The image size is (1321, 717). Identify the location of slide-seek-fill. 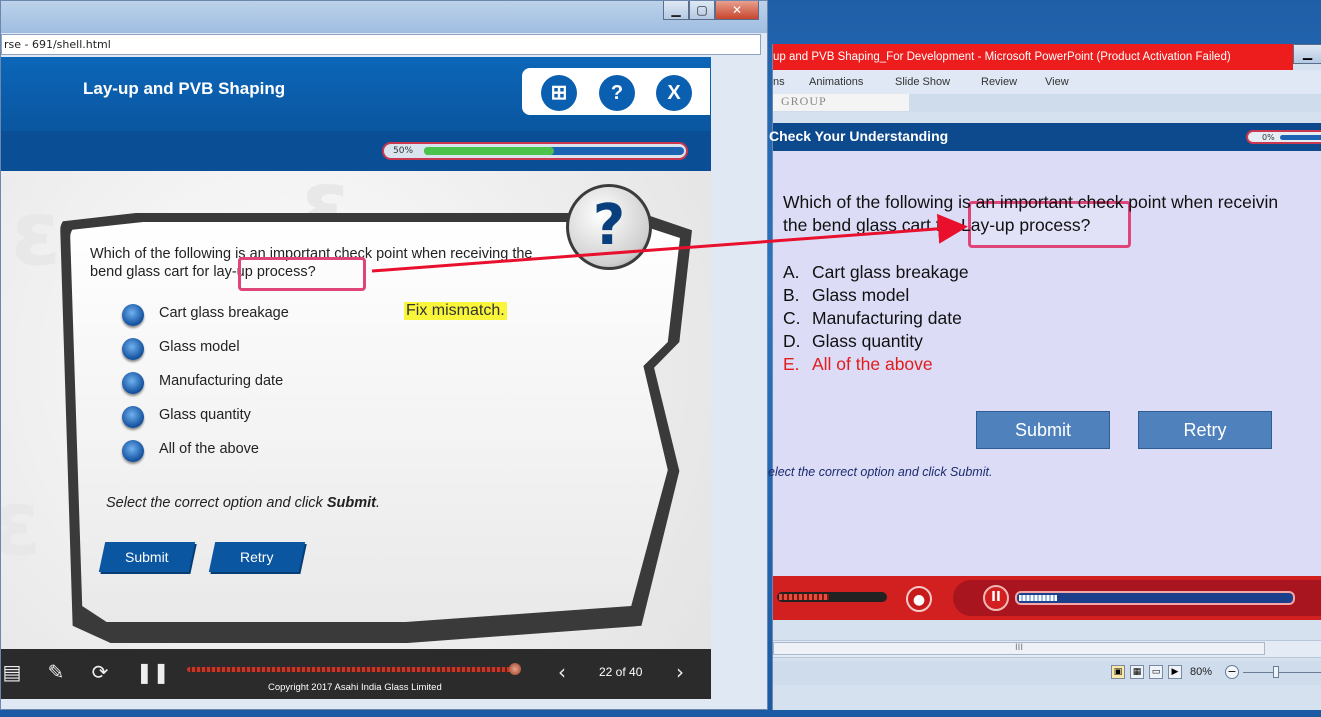
(1038, 598).